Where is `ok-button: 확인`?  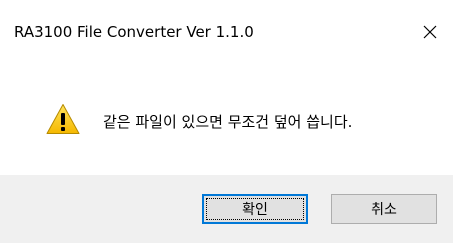 ok-button: 확인 is located at coordinates (255, 209).